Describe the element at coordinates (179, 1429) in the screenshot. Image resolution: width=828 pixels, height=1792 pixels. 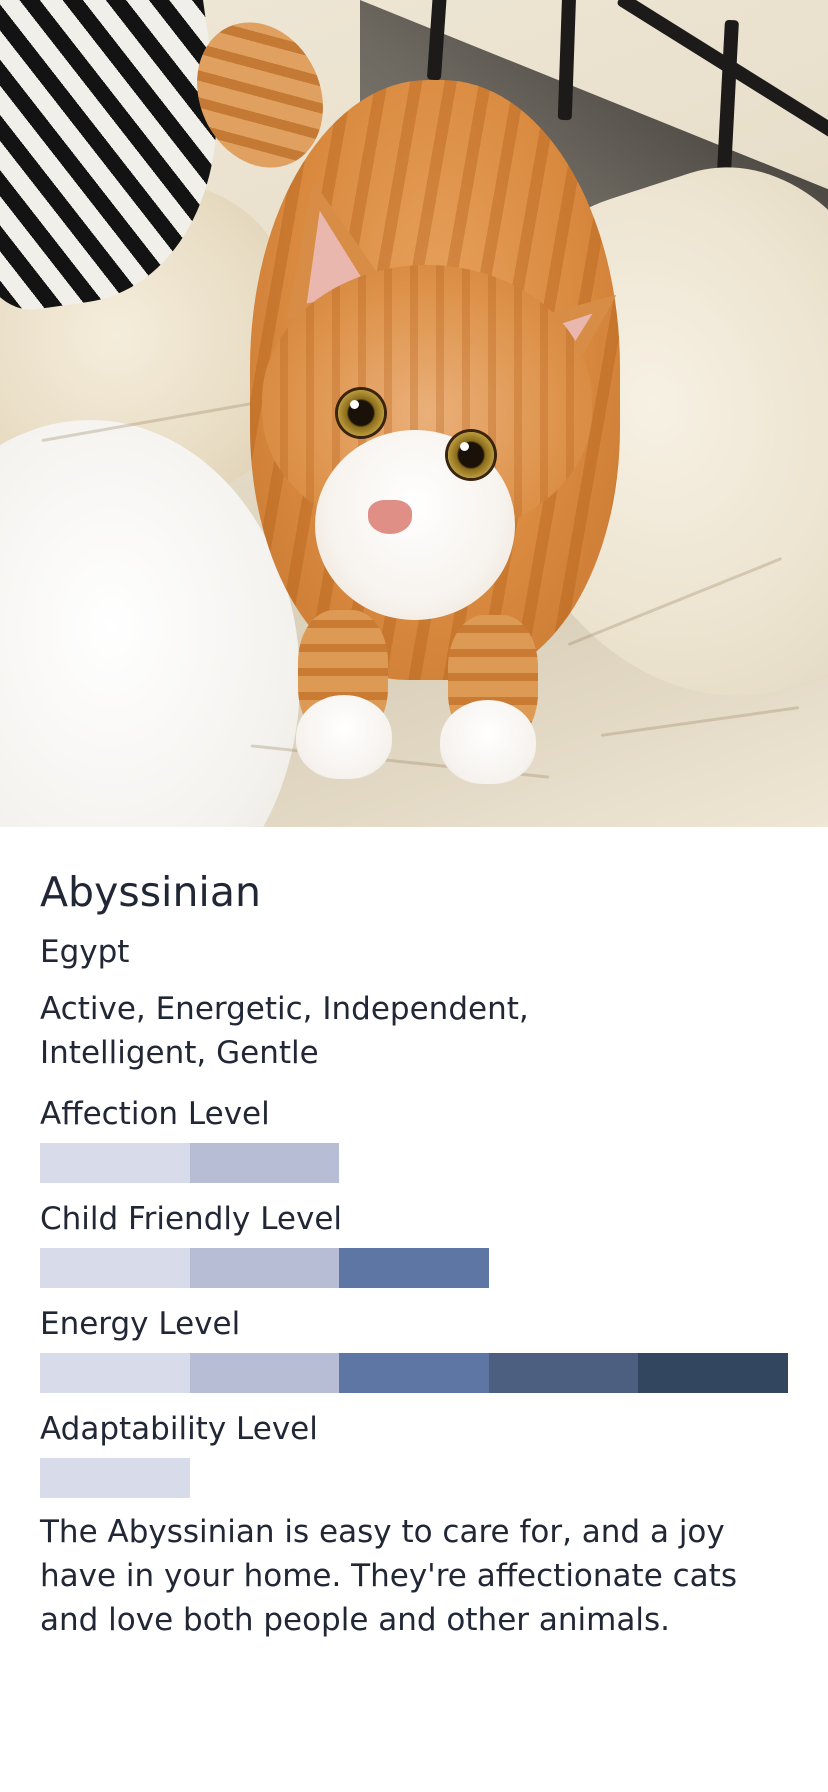
I see `adaptability-level-label: Adaptability Level` at that location.